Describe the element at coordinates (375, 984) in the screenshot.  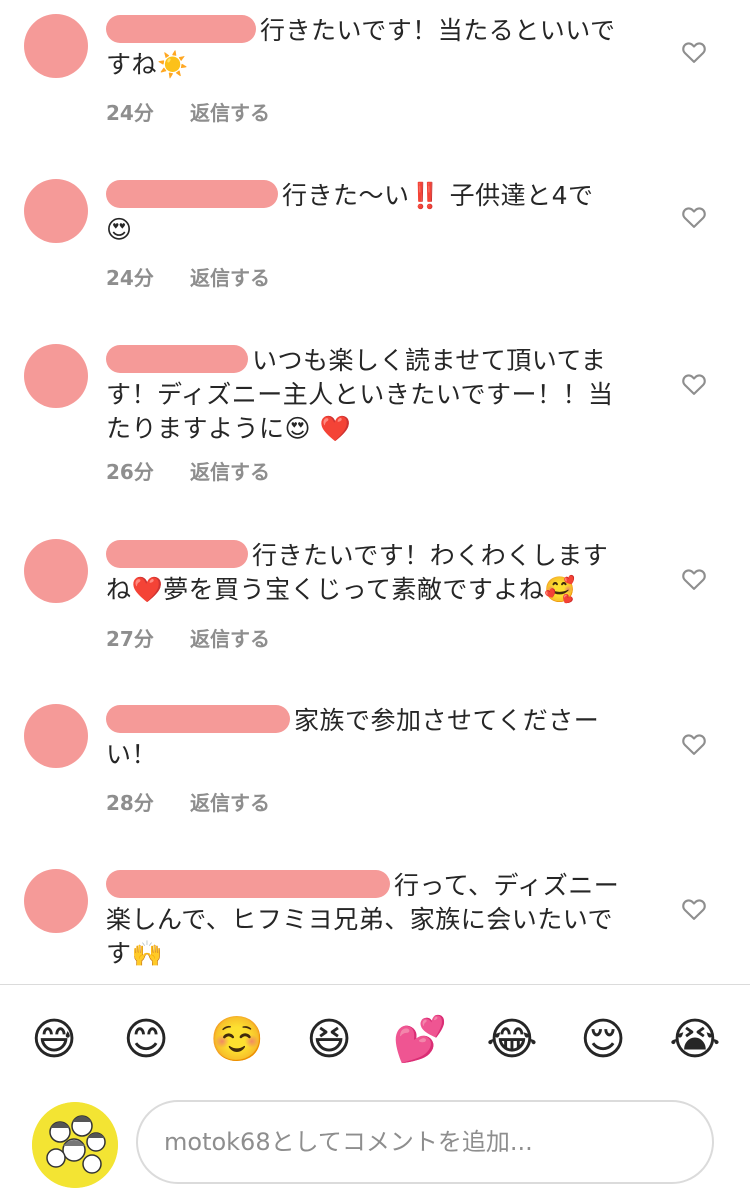
I see `composer-divider` at that location.